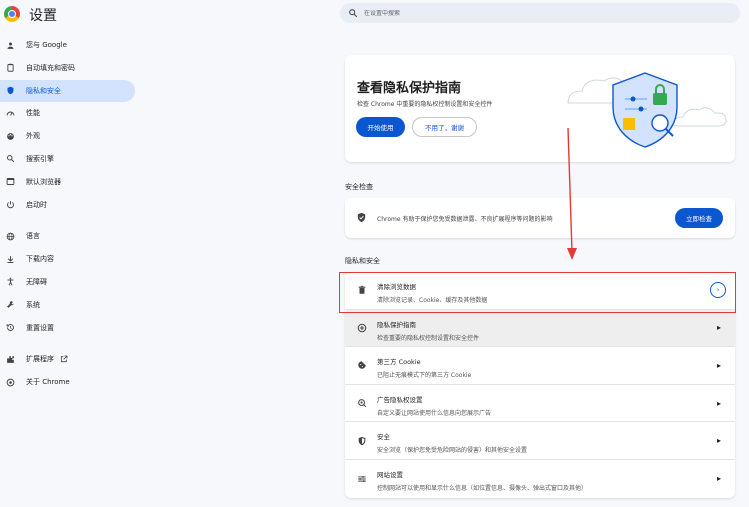 This screenshot has height=507, width=749. Describe the element at coordinates (424, 376) in the screenshot. I see `list-item-subtitle: 已阻止无痕模式下的第三方 Cookie` at that location.